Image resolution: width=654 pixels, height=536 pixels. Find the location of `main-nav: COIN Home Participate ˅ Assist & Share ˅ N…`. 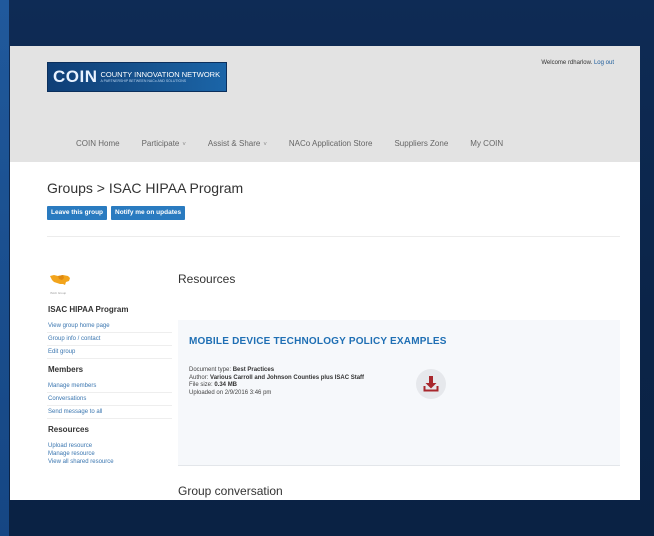

main-nav: COIN Home Participate ˅ Assist & Share ˅ N… is located at coordinates (325, 143).